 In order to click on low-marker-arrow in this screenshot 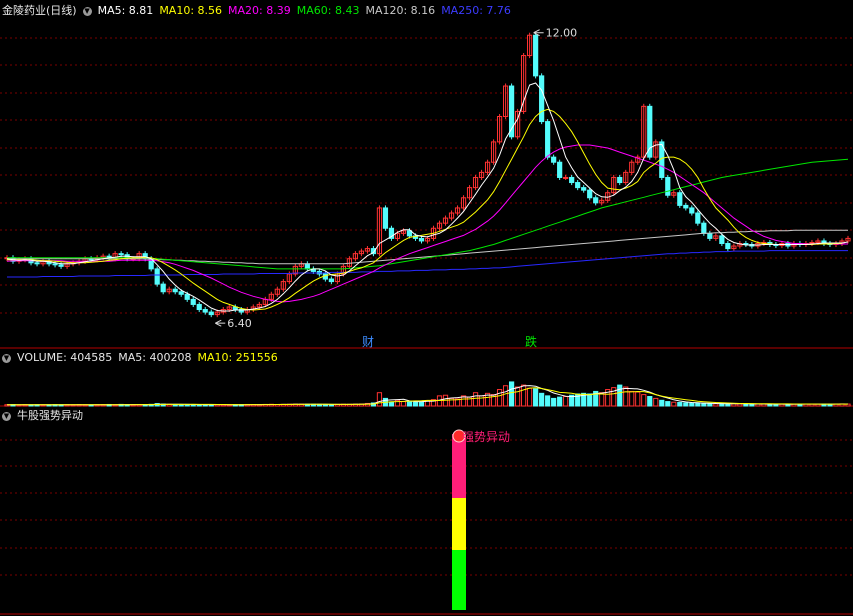, I will do `click(220, 323)`.